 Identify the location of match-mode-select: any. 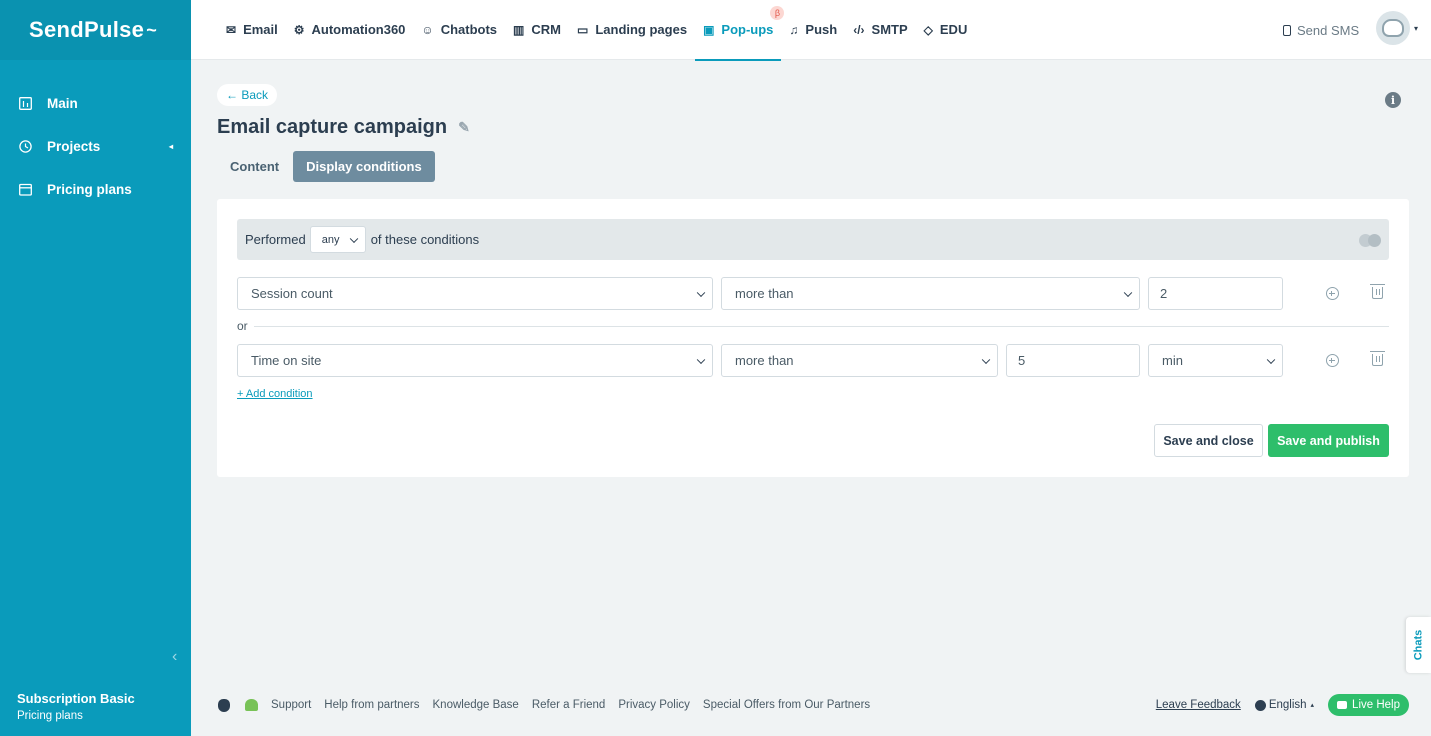
(337, 239).